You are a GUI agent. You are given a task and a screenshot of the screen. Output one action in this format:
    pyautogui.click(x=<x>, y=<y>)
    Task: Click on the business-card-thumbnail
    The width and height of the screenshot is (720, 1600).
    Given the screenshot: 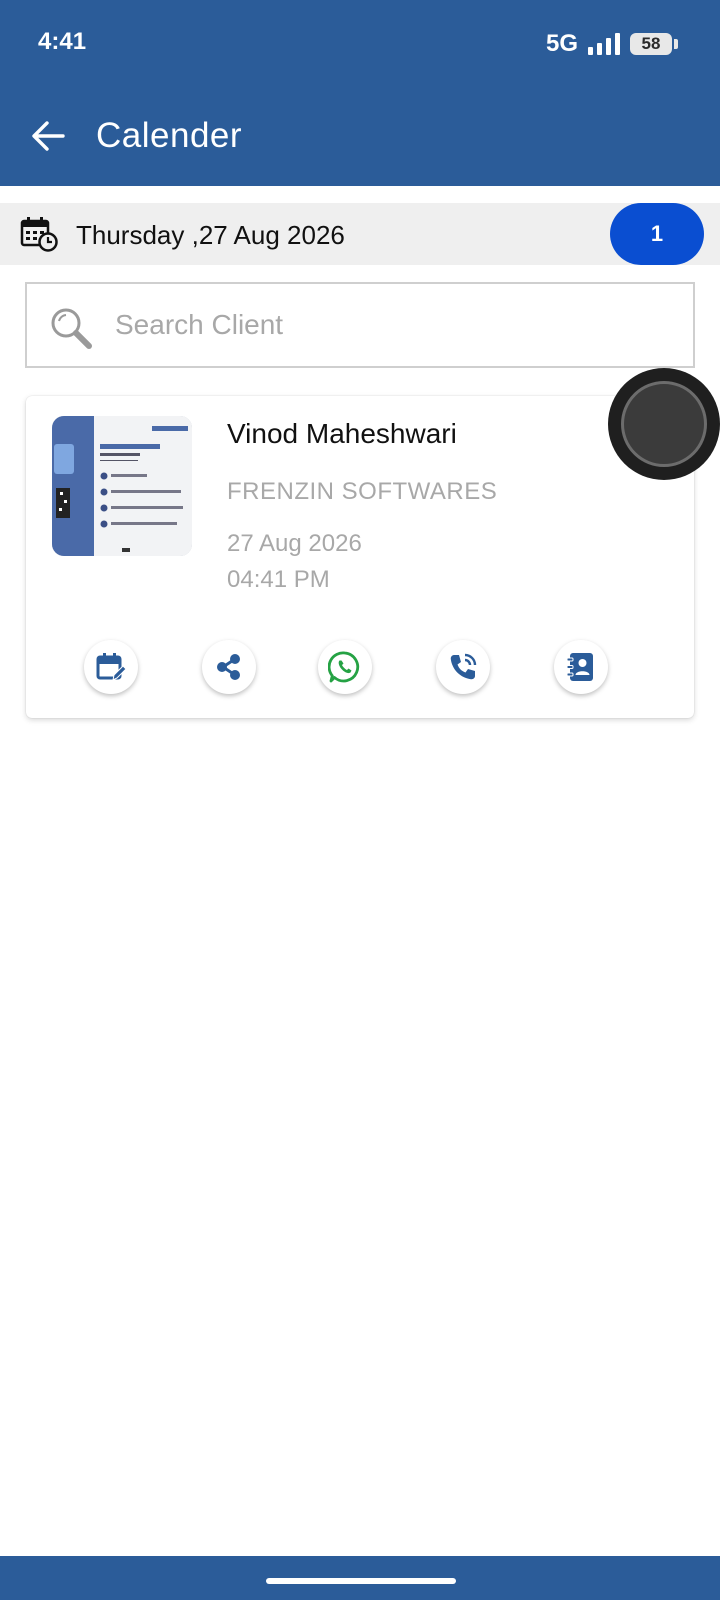 What is the action you would take?
    pyautogui.click(x=122, y=486)
    